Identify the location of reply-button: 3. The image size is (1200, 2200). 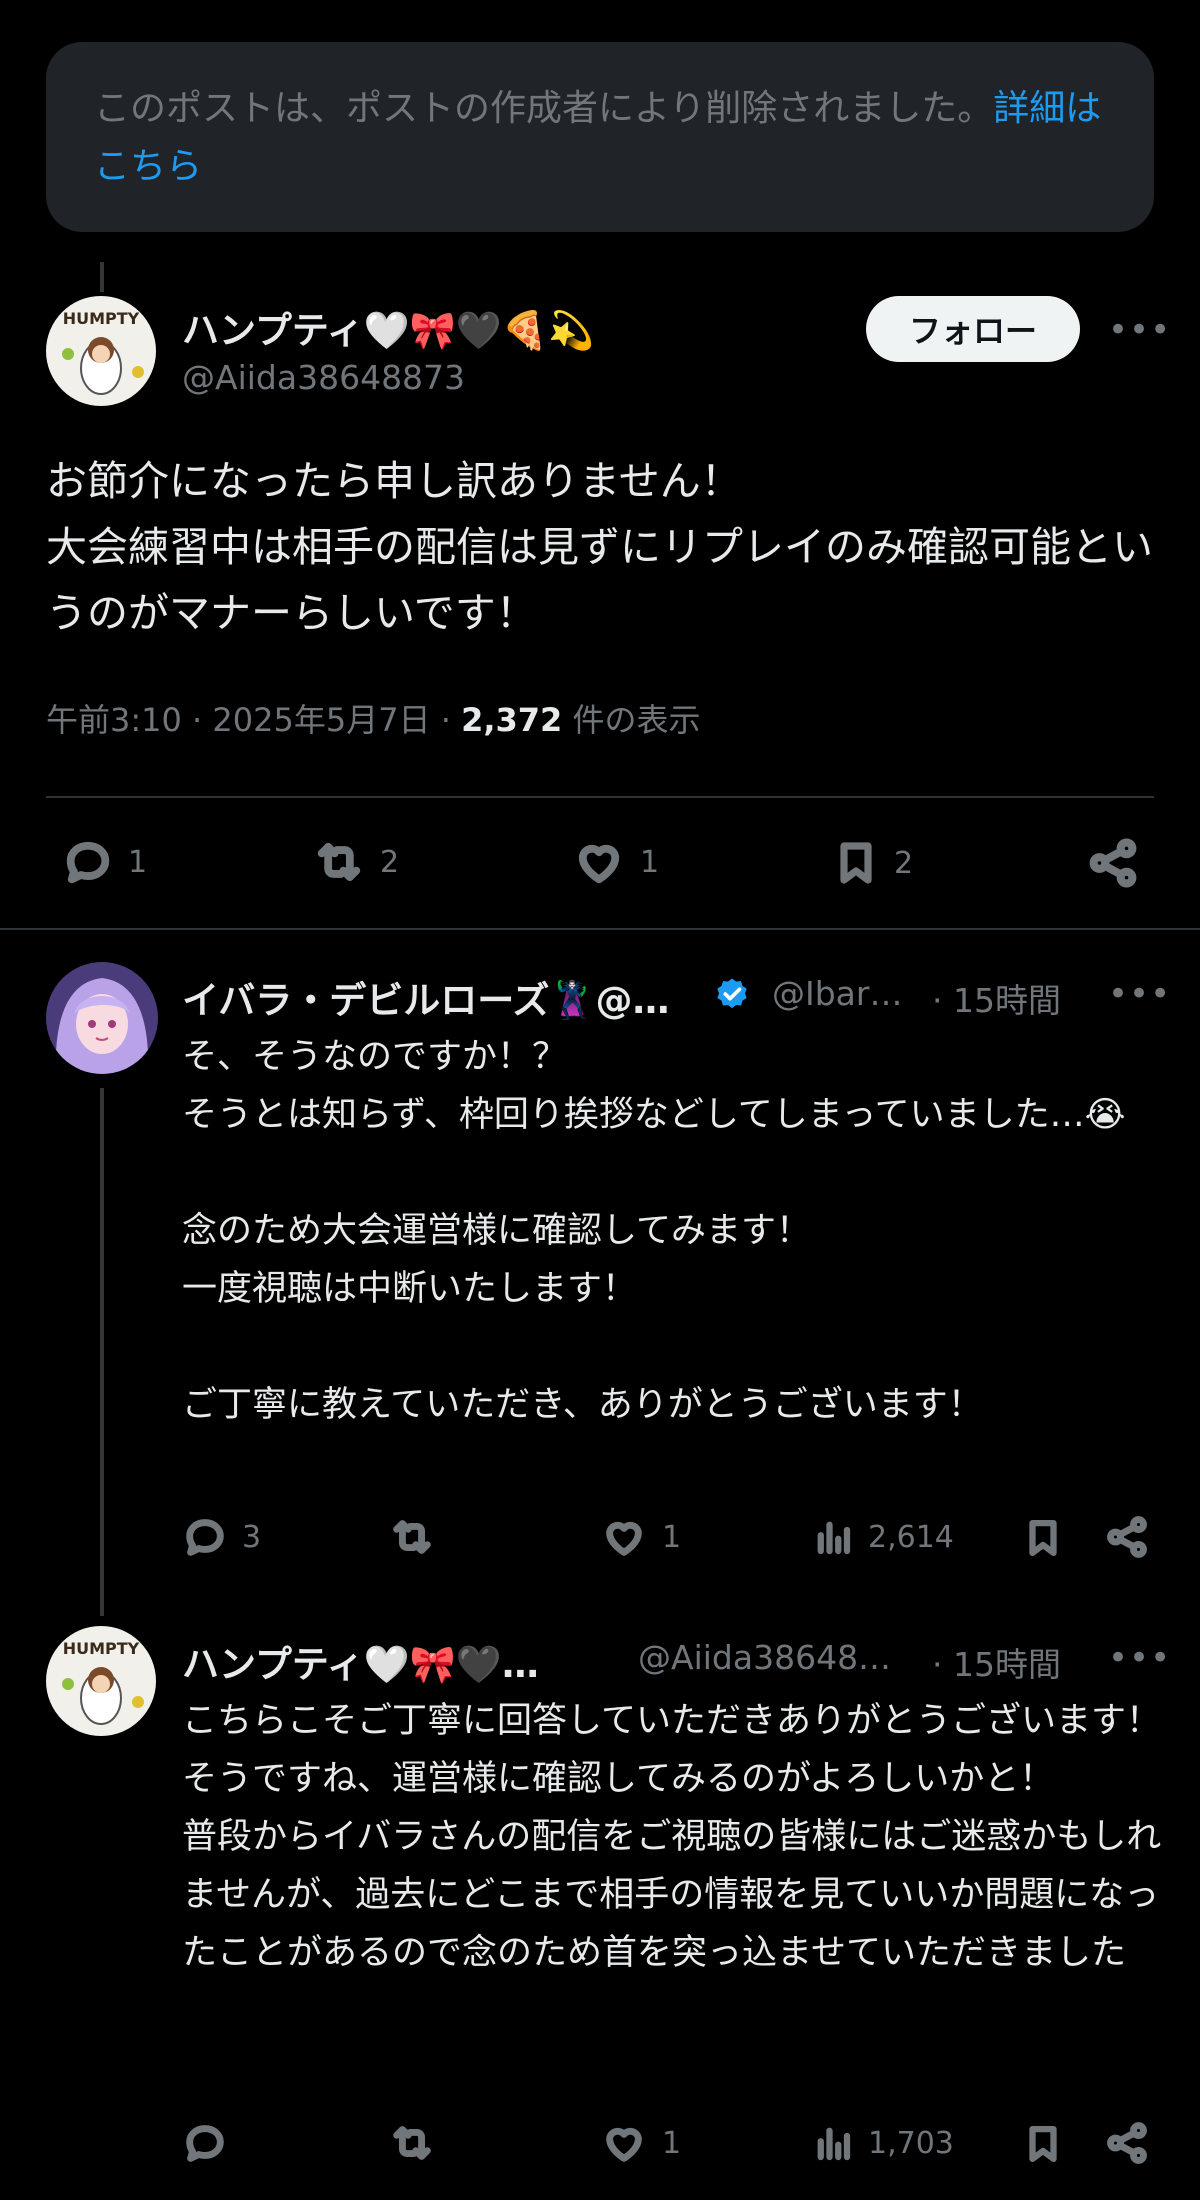
(221, 1537).